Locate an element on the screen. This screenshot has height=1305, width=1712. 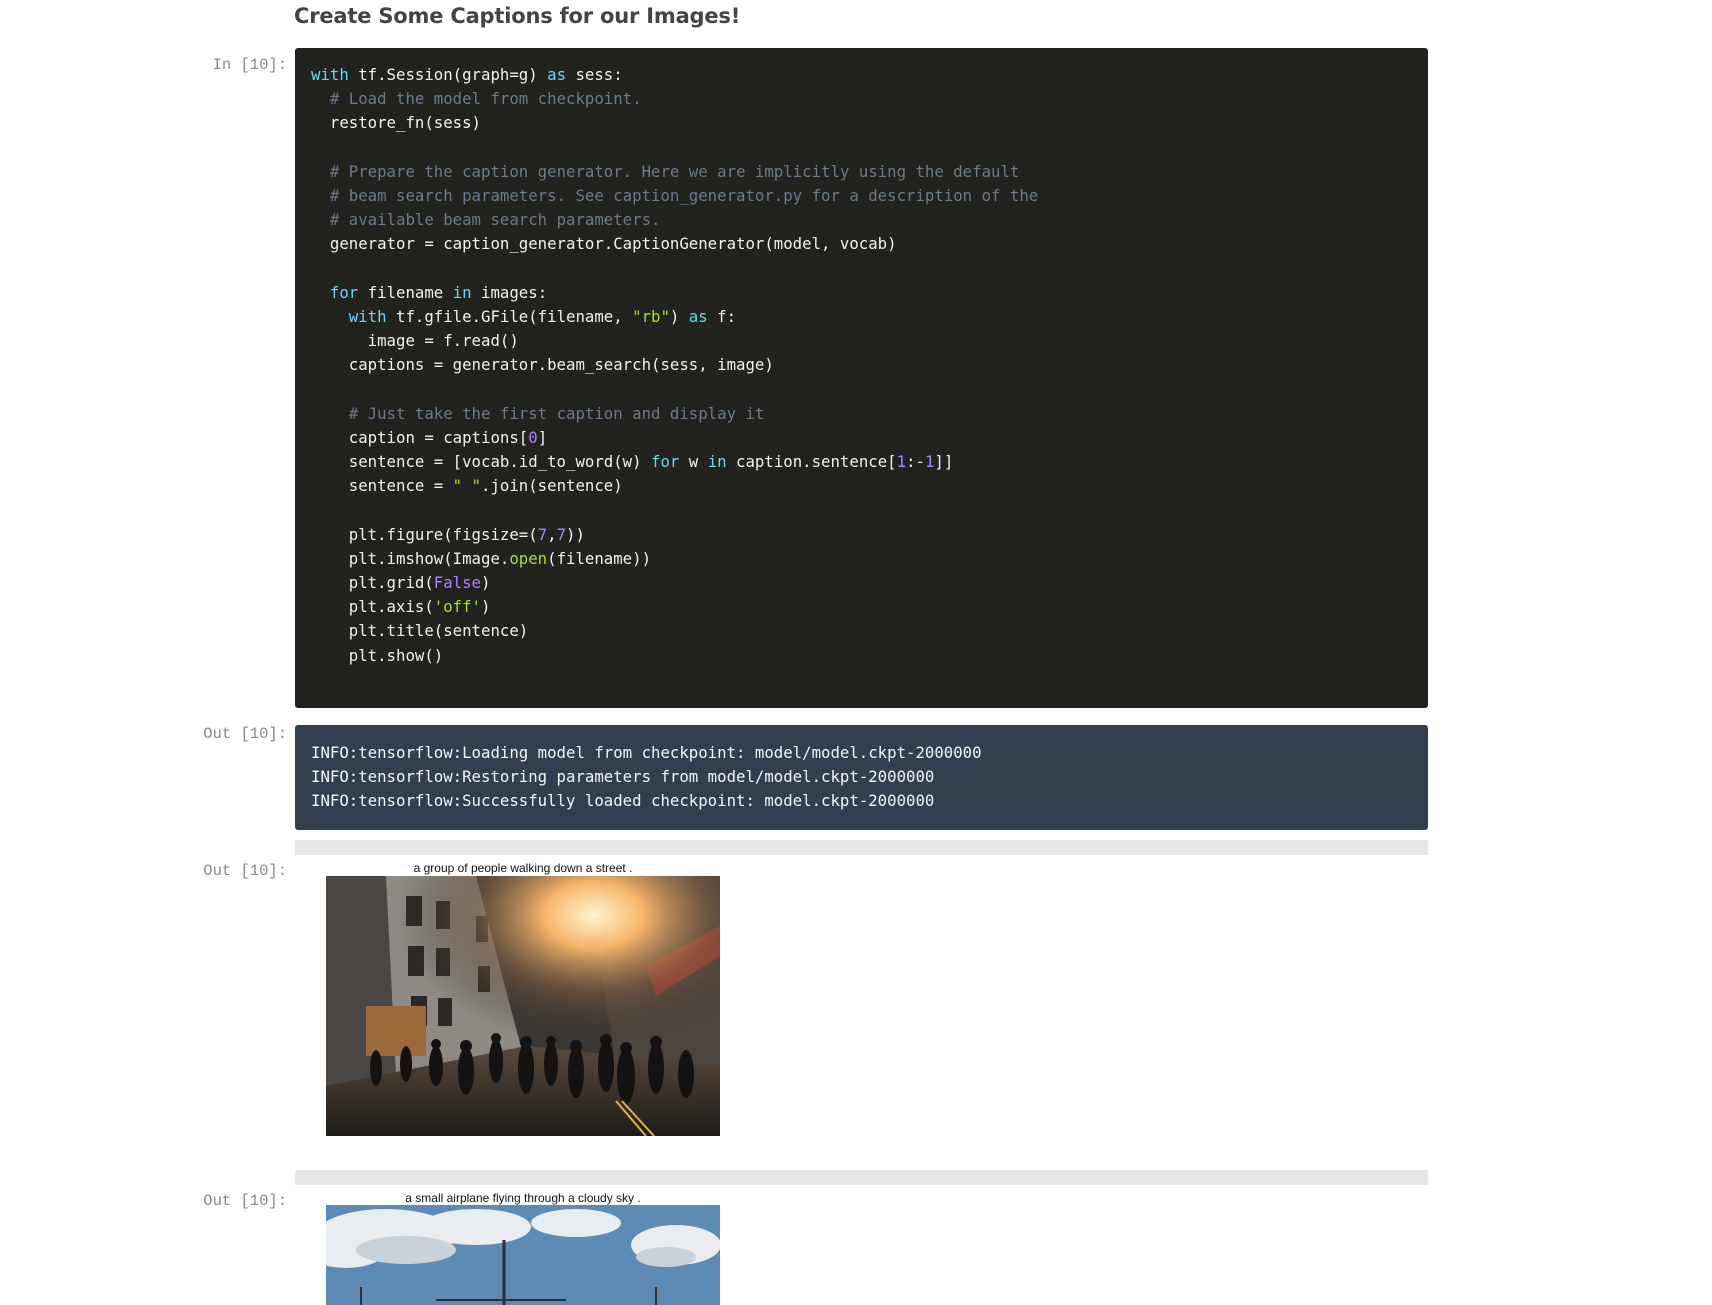
section-heading: Create Some Captions for our Images! is located at coordinates (517, 16).